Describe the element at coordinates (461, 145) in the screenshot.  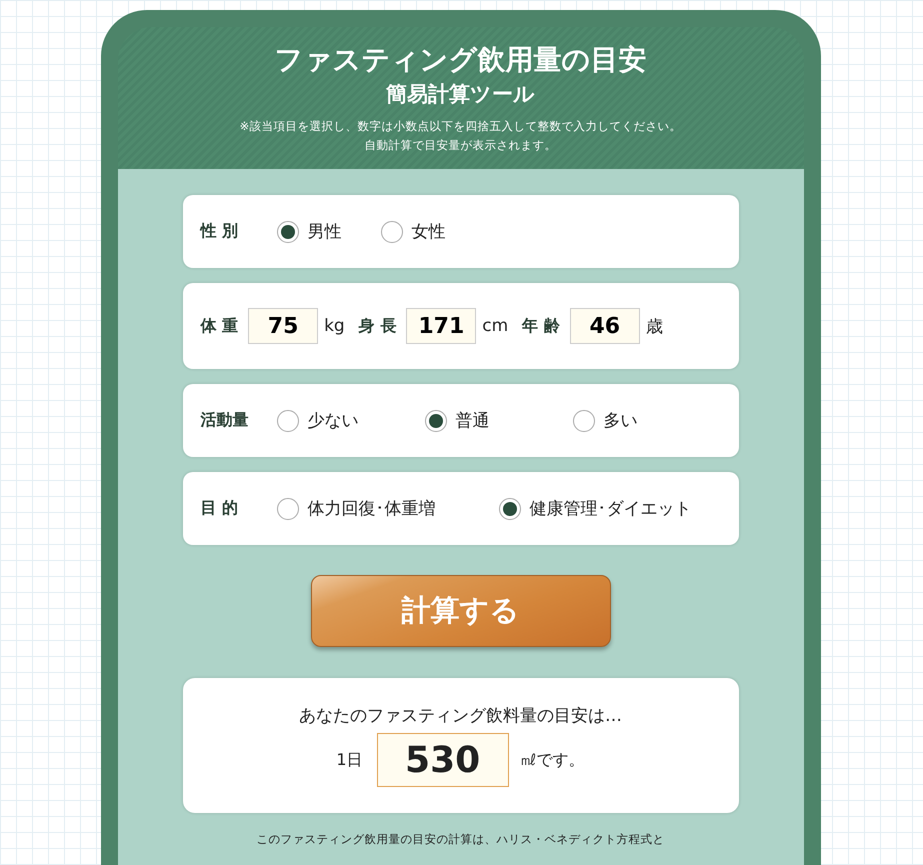
I see `instruction-text: 自動計算で目安量が表示されます。` at that location.